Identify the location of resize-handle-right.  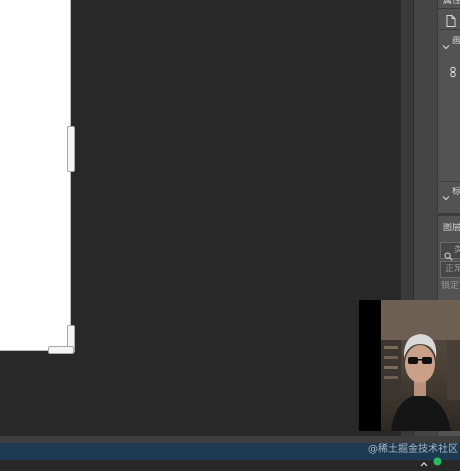
(71, 149).